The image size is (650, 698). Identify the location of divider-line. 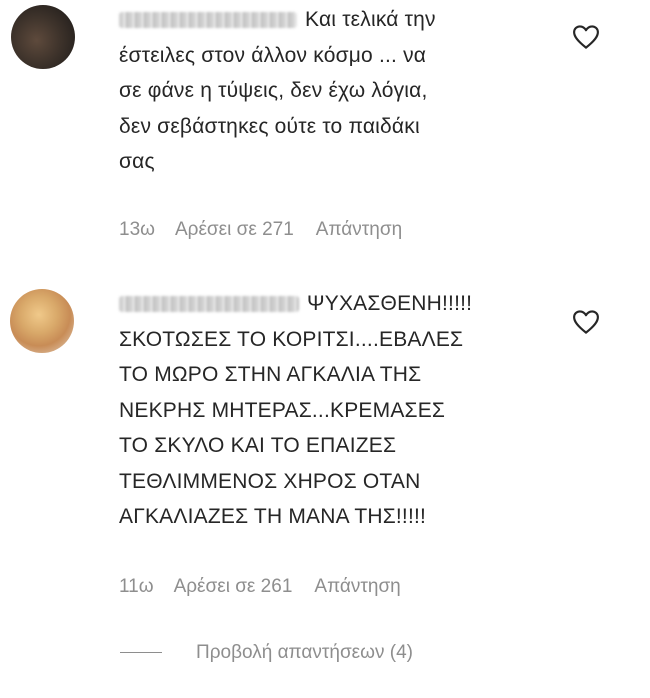
(141, 653).